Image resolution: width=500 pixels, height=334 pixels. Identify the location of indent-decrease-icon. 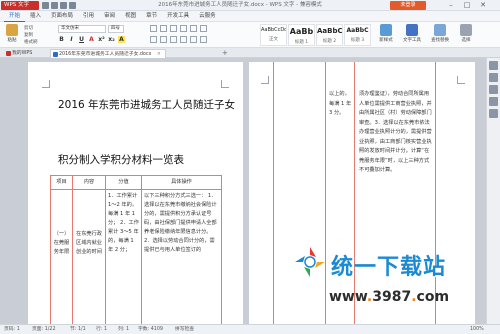
(173, 28).